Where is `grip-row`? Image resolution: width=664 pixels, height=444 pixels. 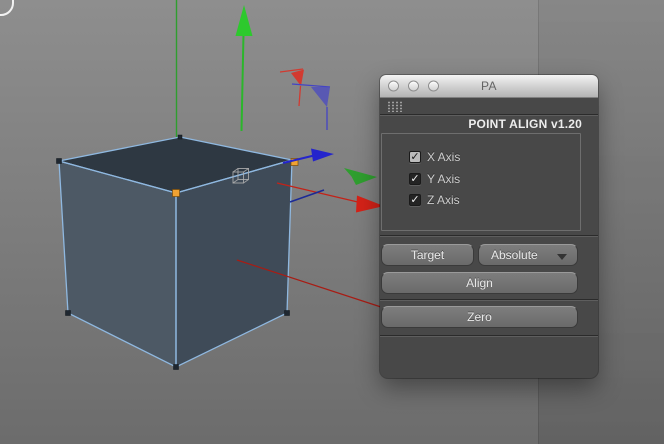 grip-row is located at coordinates (489, 106).